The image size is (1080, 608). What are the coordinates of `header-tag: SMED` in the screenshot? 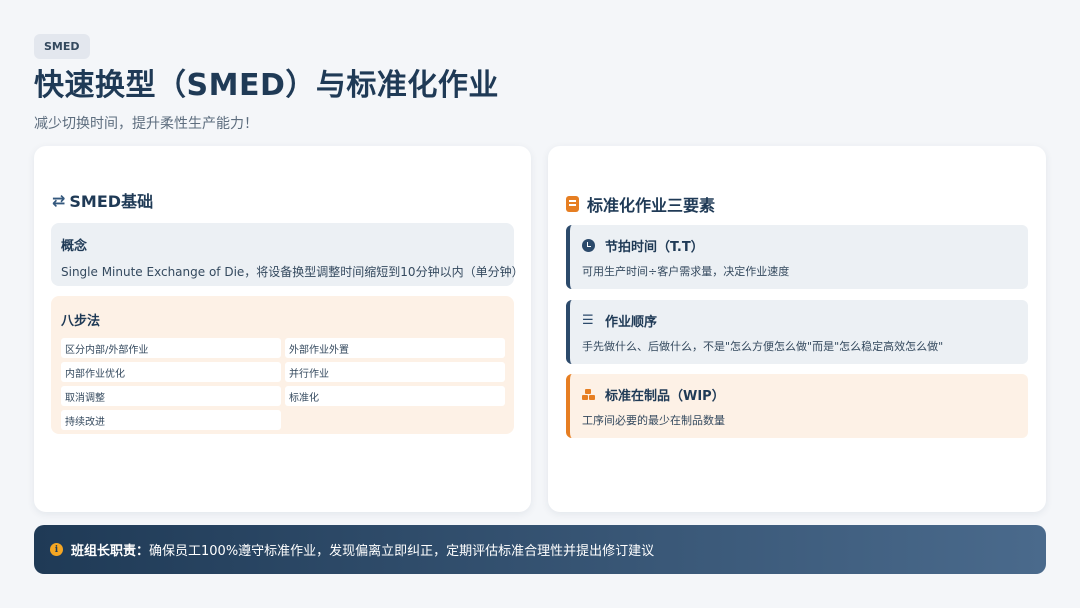 It's located at (62, 46).